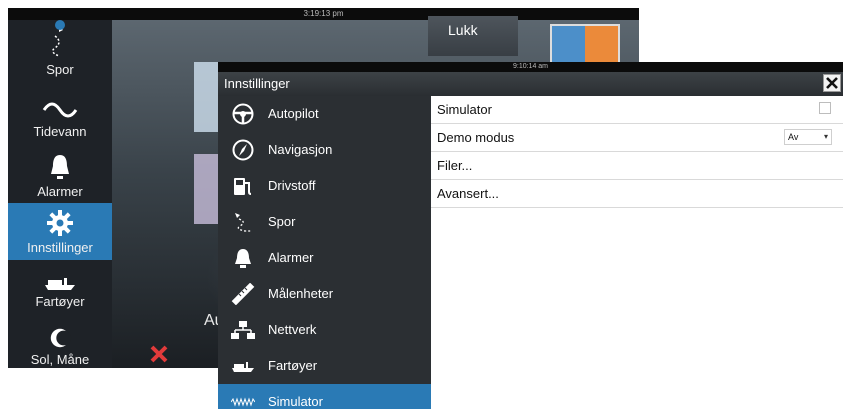 The width and height of the screenshot is (843, 409). Describe the element at coordinates (243, 294) in the screenshot. I see `ruler-icon` at that location.